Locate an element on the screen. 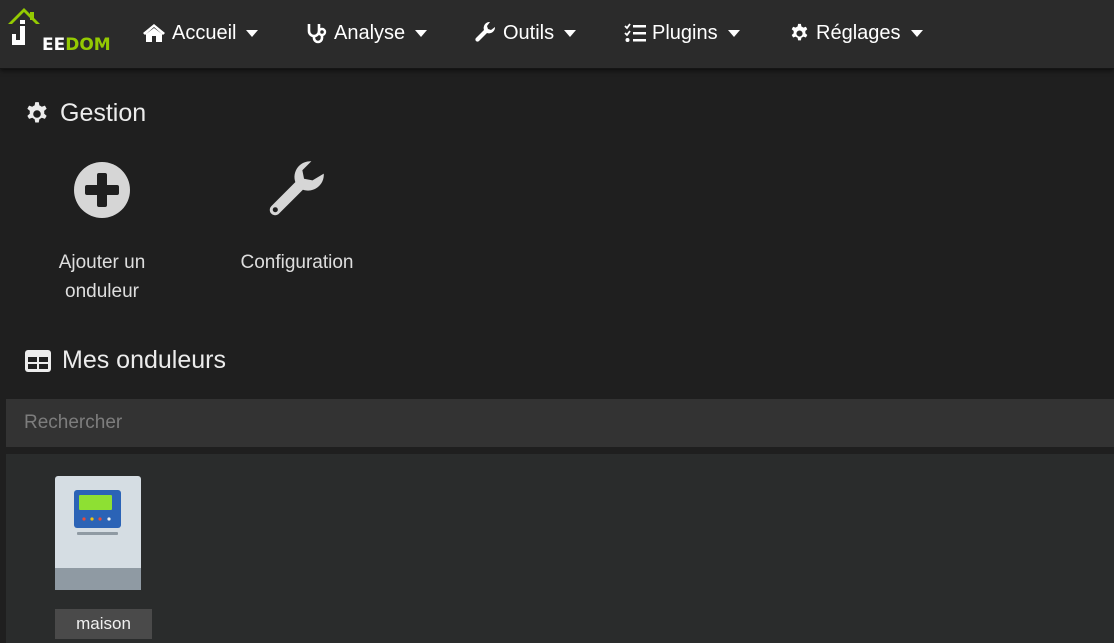 The image size is (1114, 643). nav-analyse: Analyse is located at coordinates (367, 33).